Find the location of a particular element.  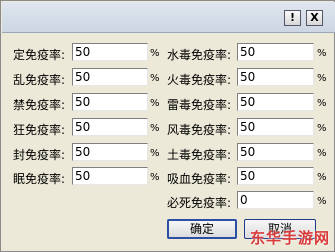

label-wind-poison-immunity: 风毒免疫率: is located at coordinates (199, 130).